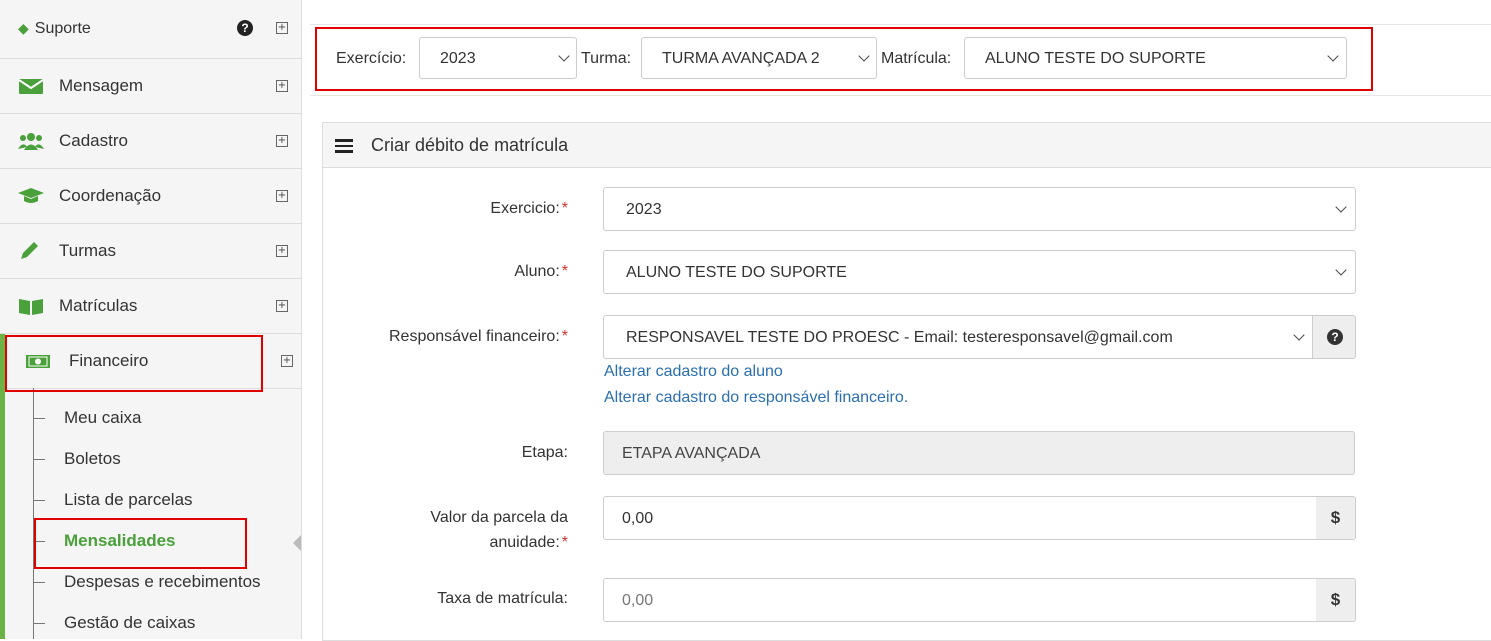  Describe the element at coordinates (528, 542) in the screenshot. I see `valor-parcela-label-2: anuidade: *` at that location.